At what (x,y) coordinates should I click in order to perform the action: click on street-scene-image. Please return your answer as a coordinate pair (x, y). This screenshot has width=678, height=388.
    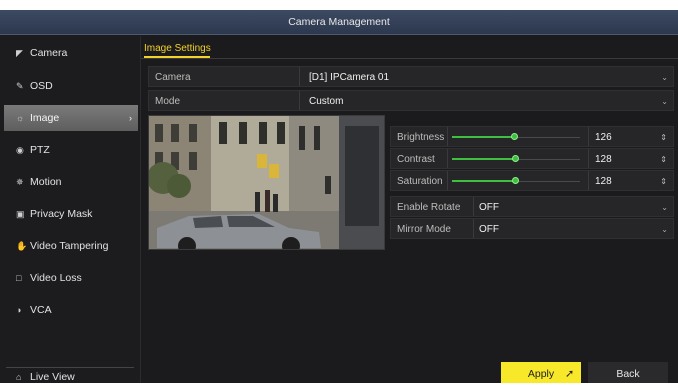
    Looking at the image, I should click on (266, 182).